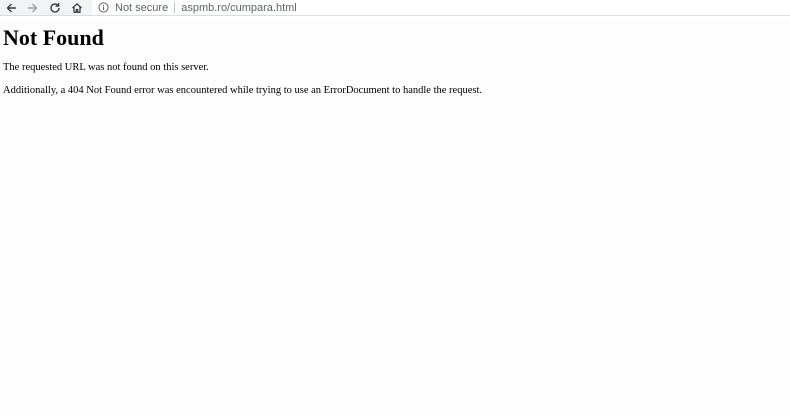 This screenshot has height=416, width=790. I want to click on security-status-label: Not secure, so click(141, 8).